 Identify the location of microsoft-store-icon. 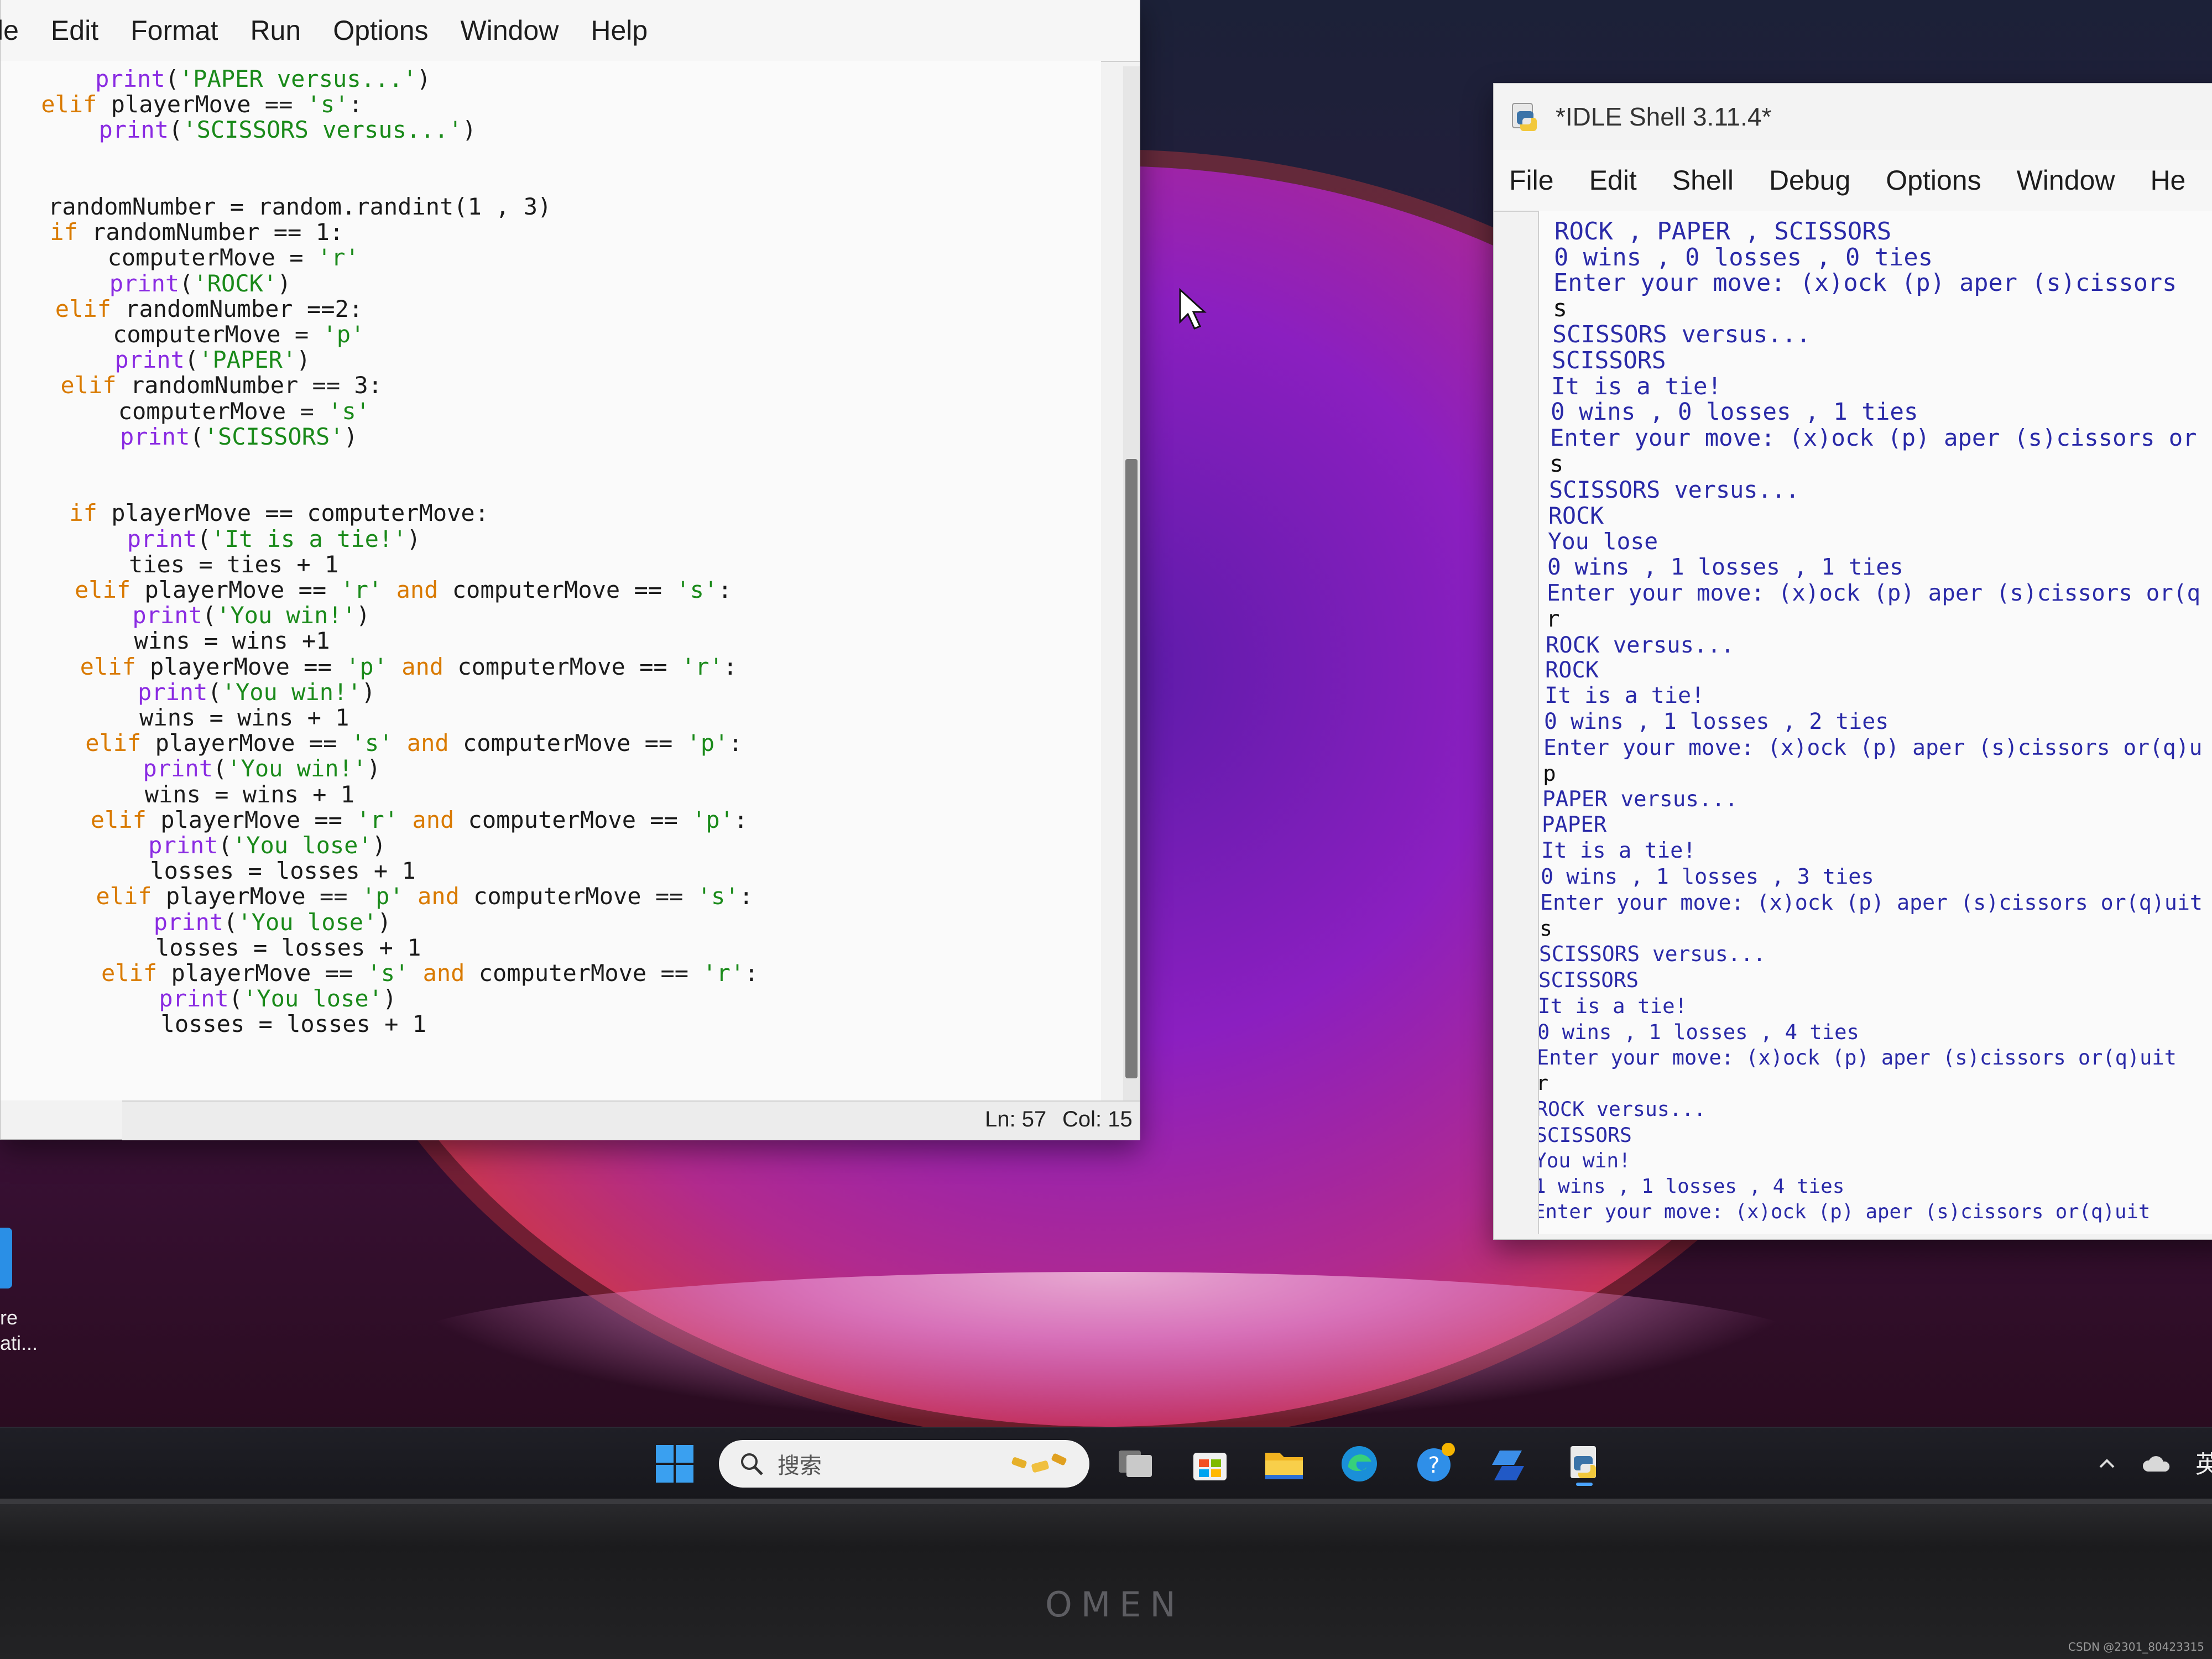
(1210, 1464).